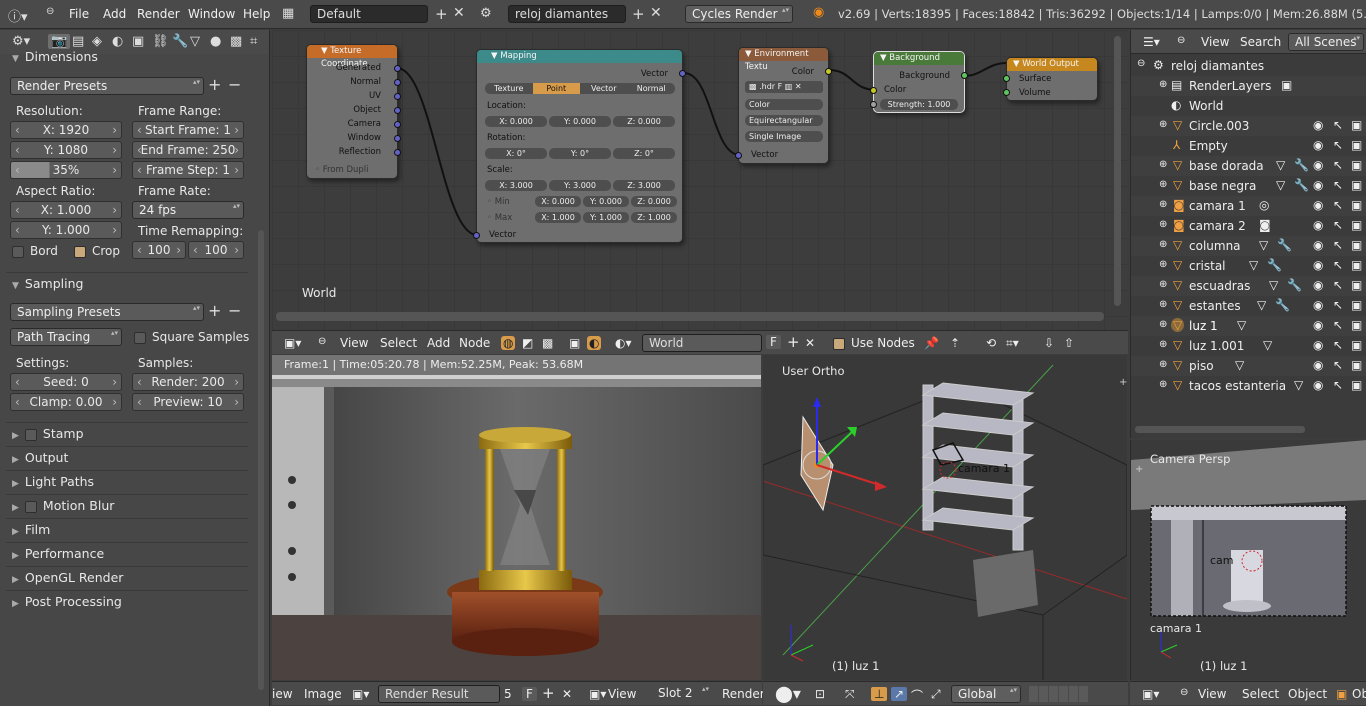 The width and height of the screenshot is (1366, 706). I want to click on editor-type-icon: ⓘ▾, so click(18, 15).